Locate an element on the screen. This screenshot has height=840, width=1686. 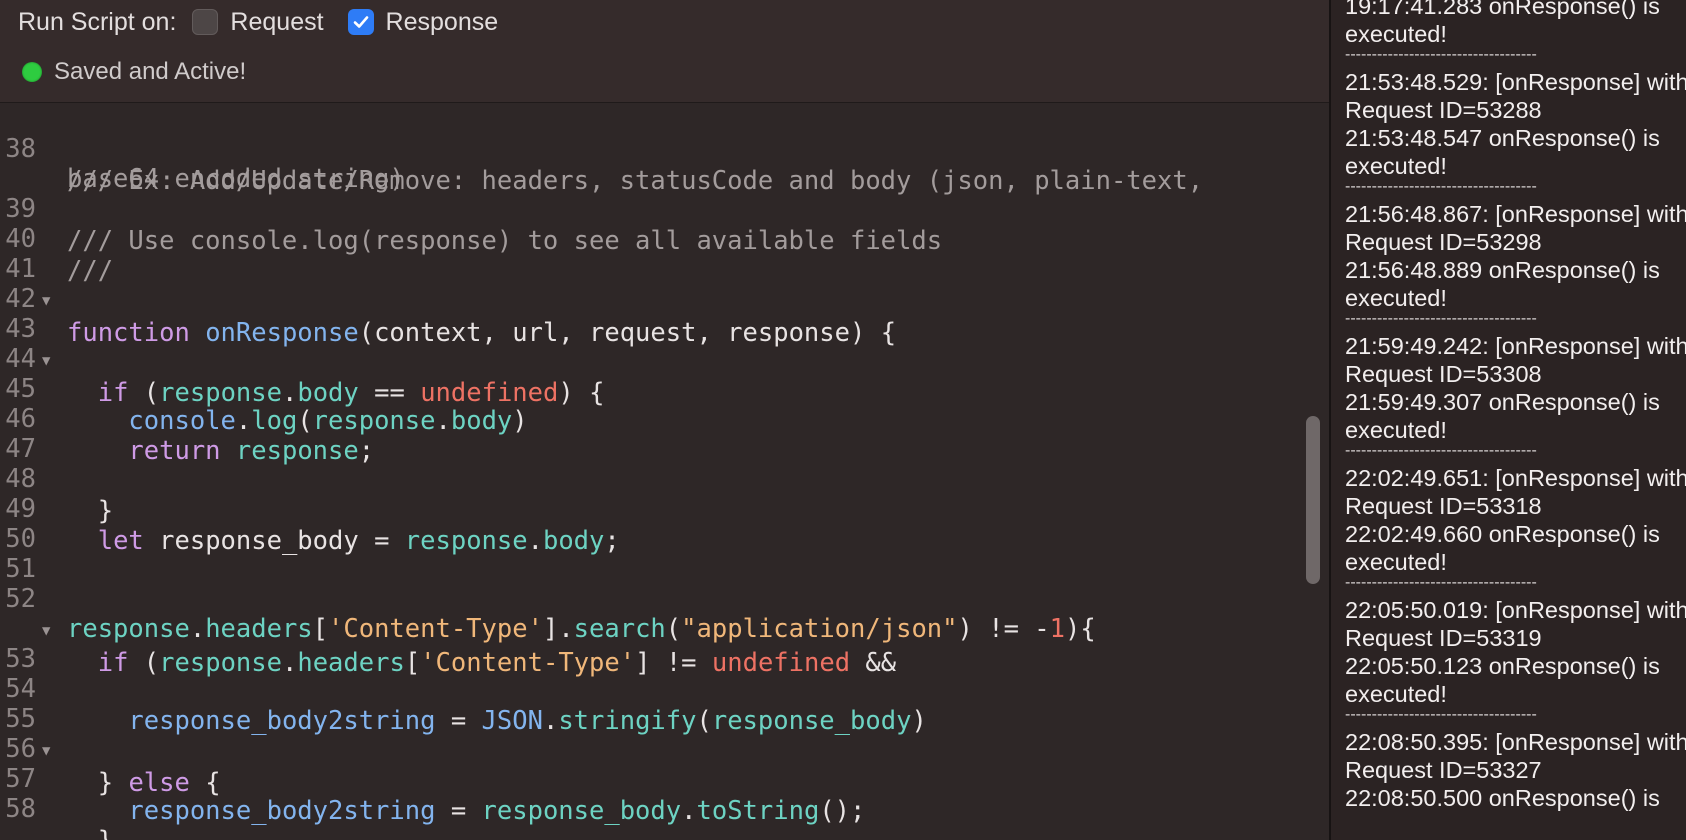
code-token: "application/json" is located at coordinates (819, 629).